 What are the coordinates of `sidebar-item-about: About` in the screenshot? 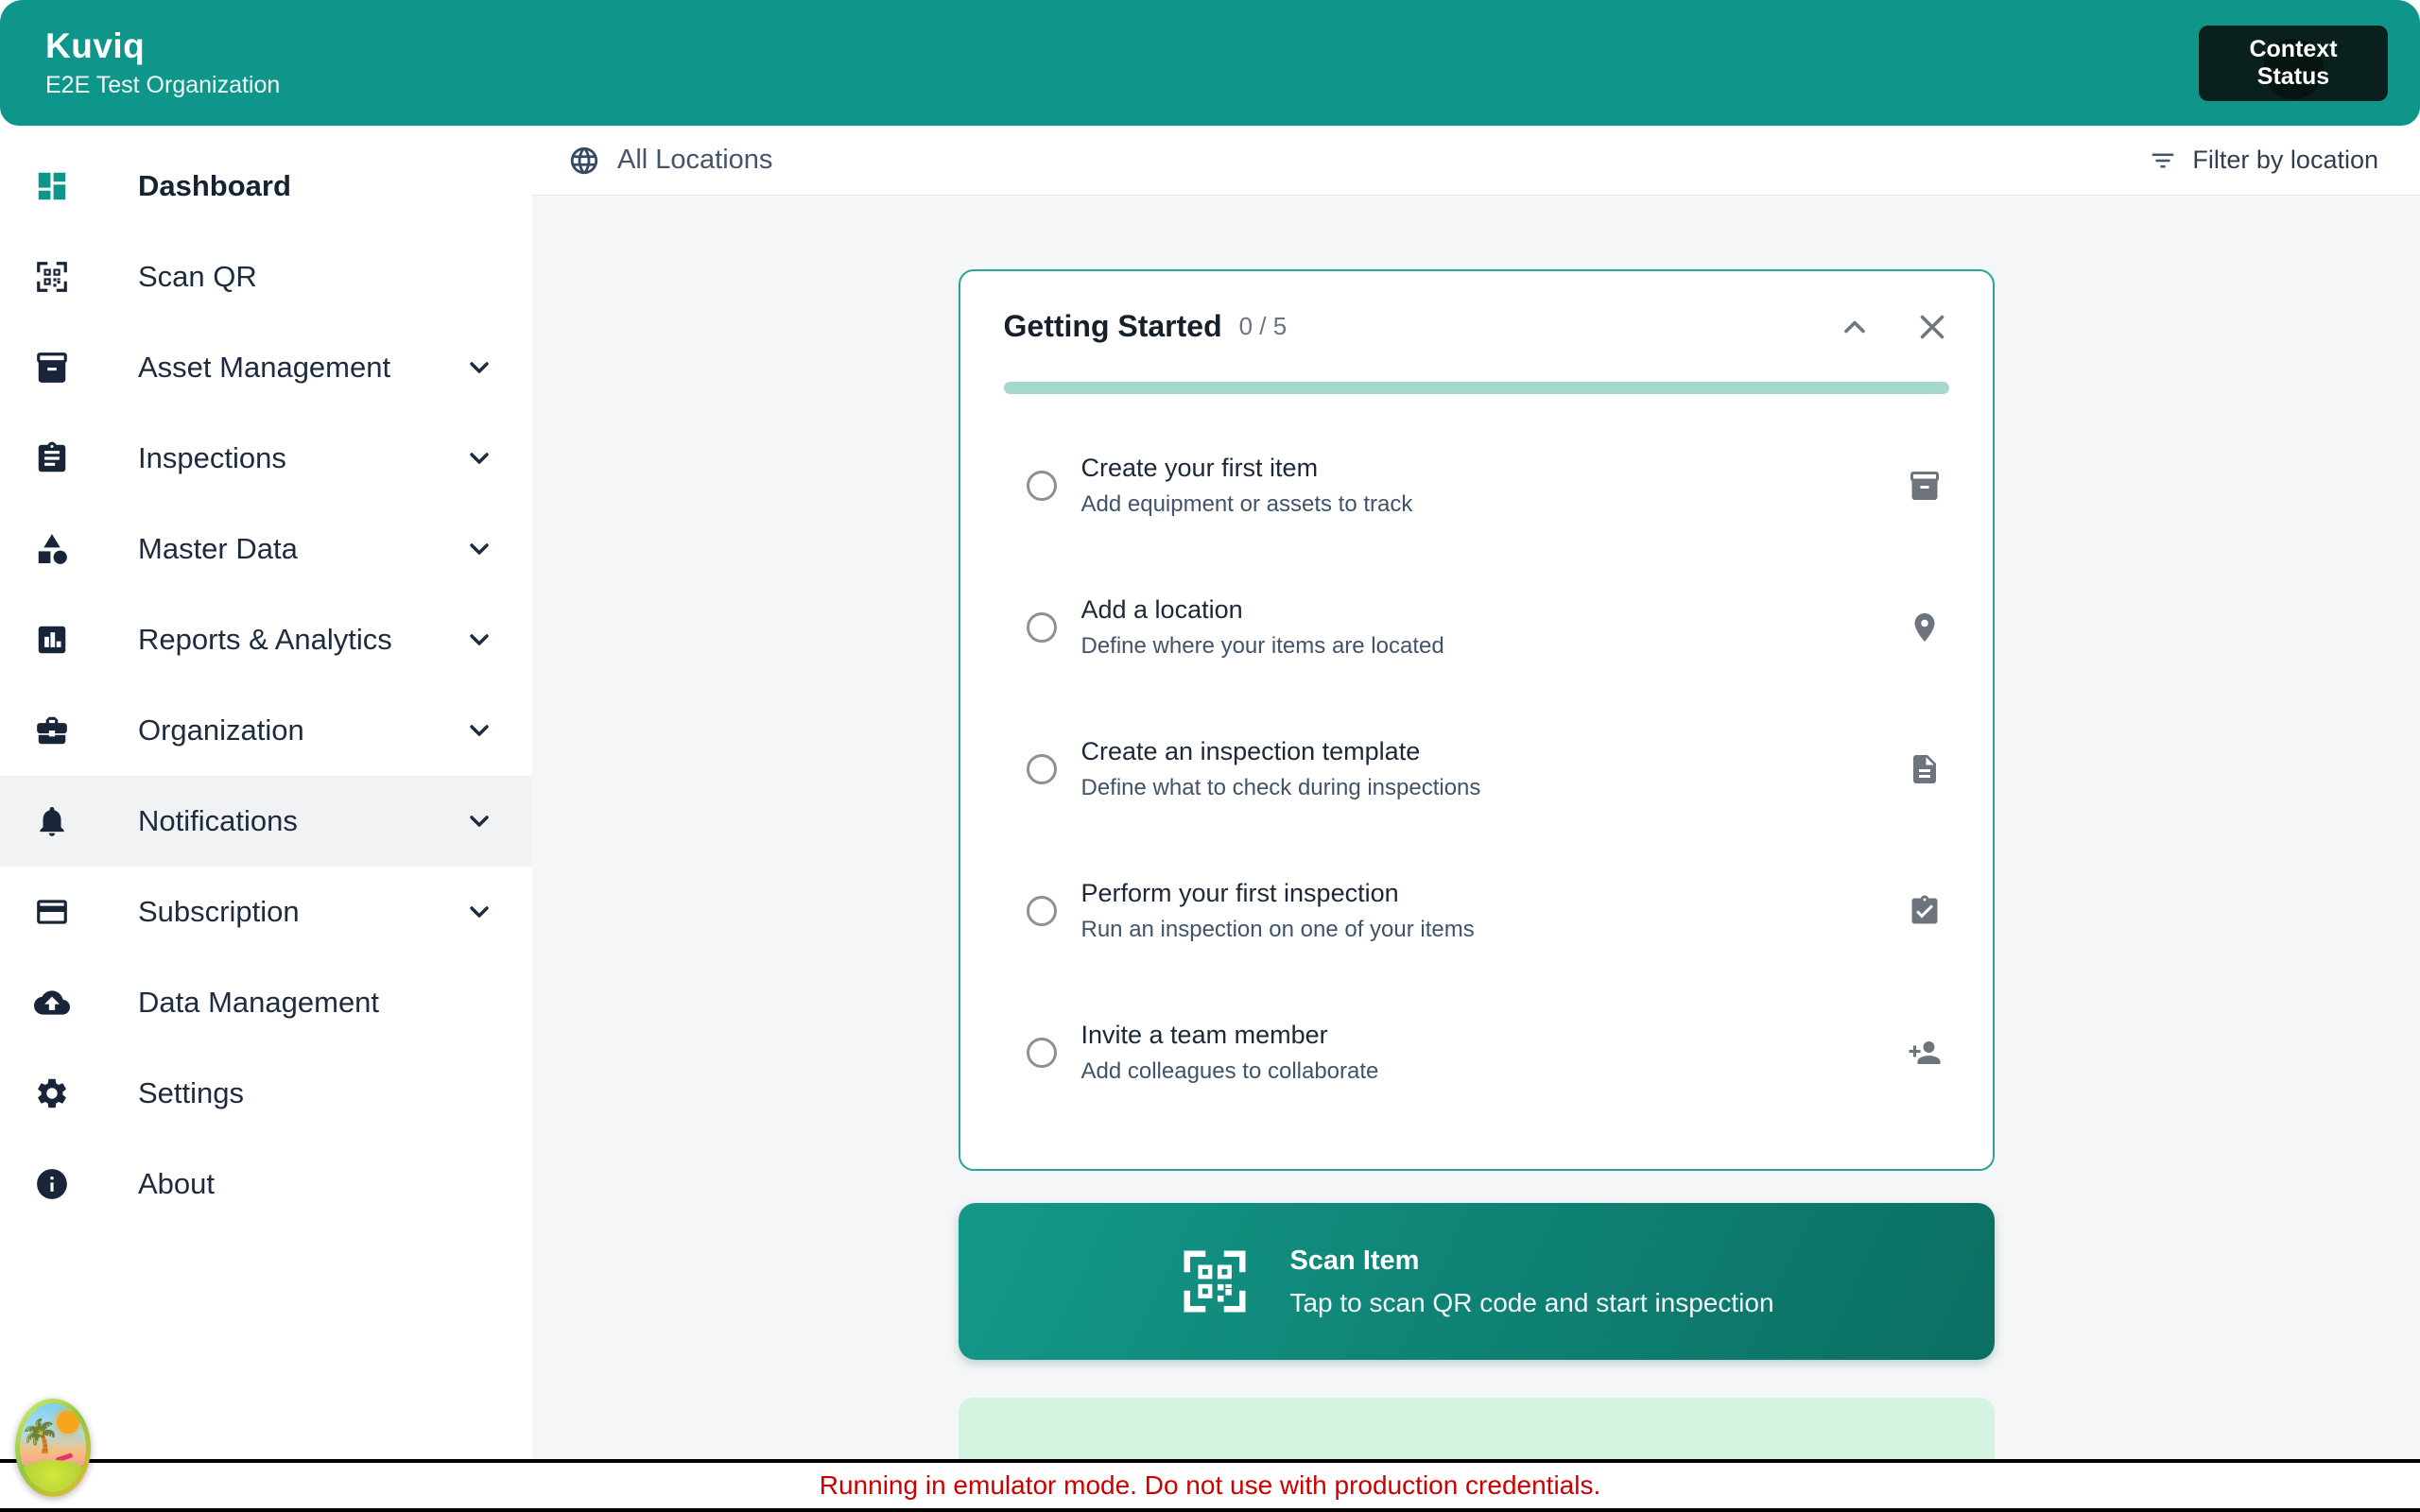 It's located at (266, 1184).